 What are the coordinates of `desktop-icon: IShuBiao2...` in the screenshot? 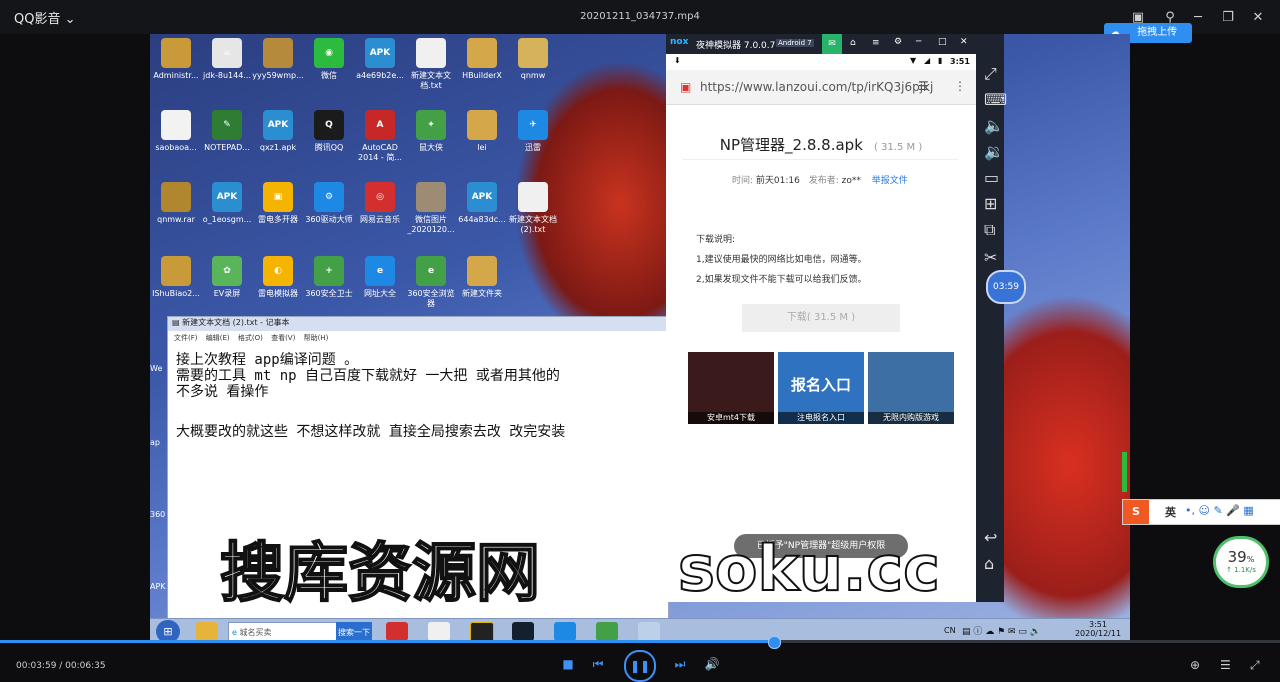 It's located at (176, 277).